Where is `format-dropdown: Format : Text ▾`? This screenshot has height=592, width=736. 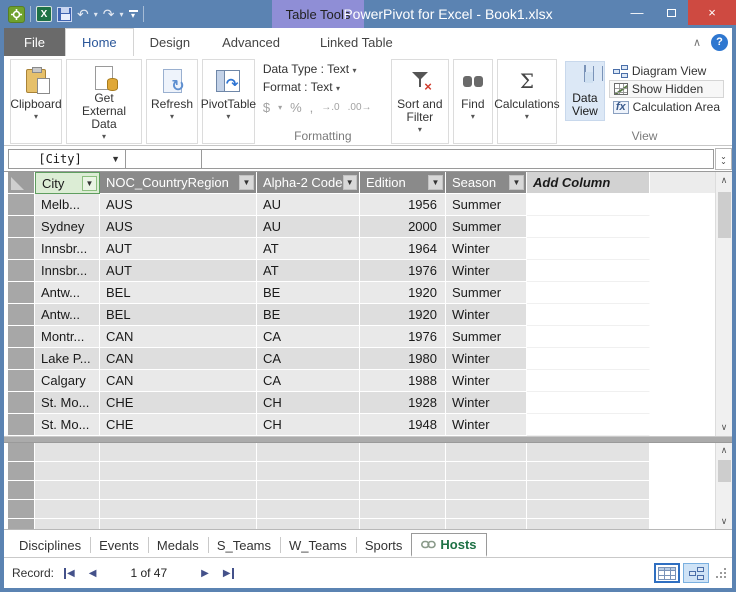
format-dropdown: Format : Text ▾ is located at coordinates (323, 88).